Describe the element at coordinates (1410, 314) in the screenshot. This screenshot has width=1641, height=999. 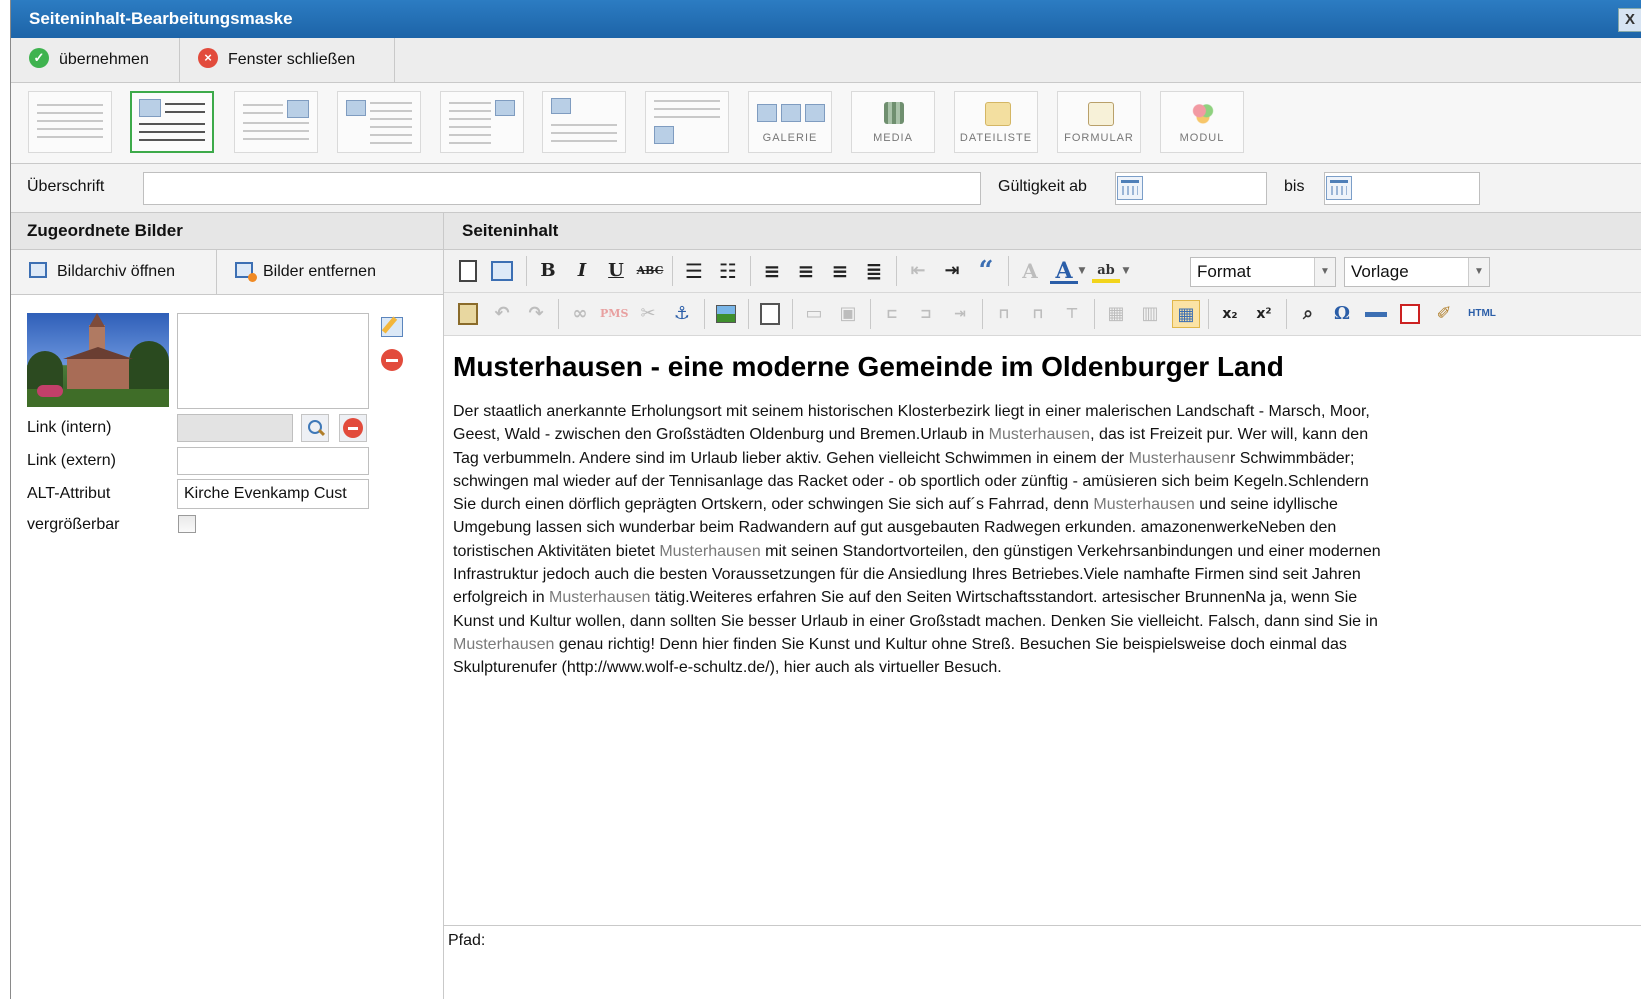
I see `remove-format-icon` at that location.